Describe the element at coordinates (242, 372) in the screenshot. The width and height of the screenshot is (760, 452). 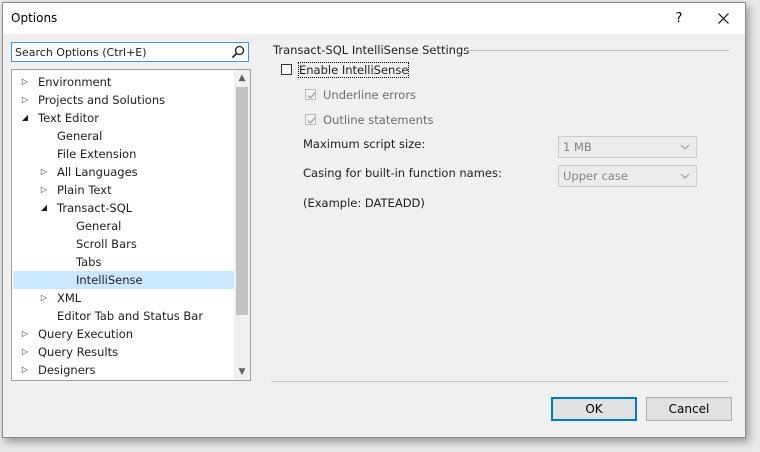
I see `scroll-down-icon: ▼` at that location.